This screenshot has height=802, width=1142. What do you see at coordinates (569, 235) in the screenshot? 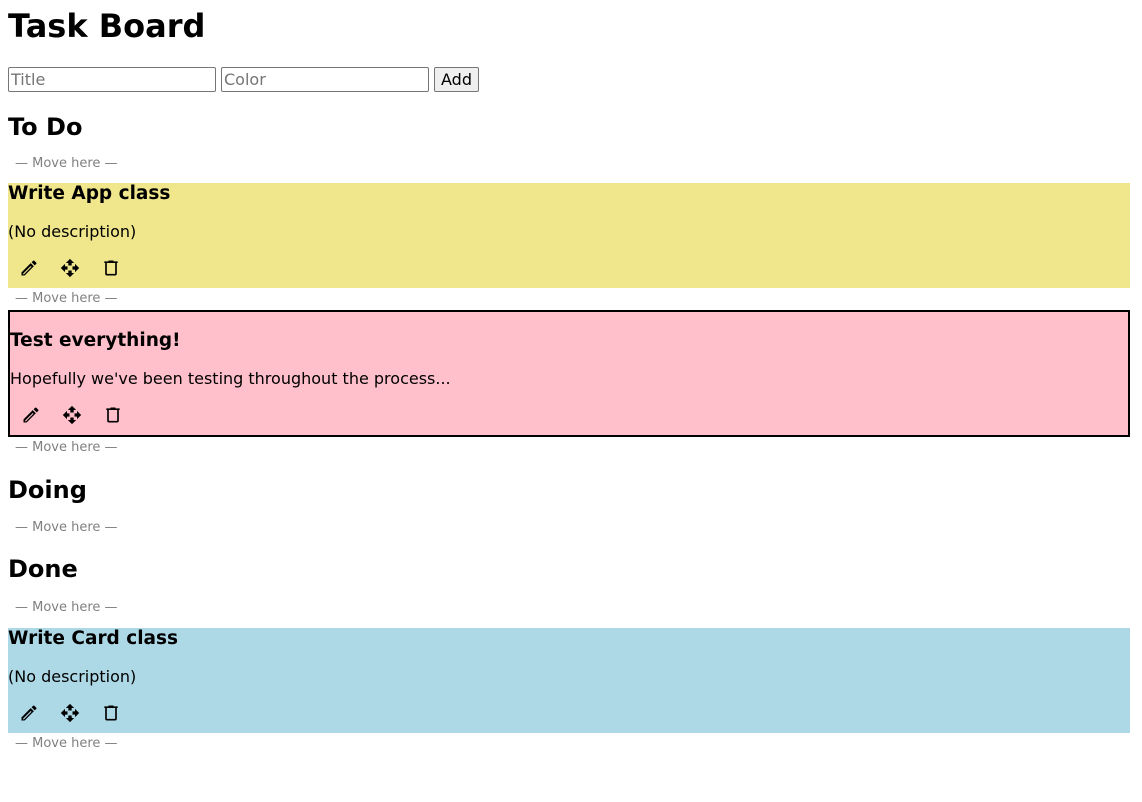
I see `card: Write App class (No description)` at bounding box center [569, 235].